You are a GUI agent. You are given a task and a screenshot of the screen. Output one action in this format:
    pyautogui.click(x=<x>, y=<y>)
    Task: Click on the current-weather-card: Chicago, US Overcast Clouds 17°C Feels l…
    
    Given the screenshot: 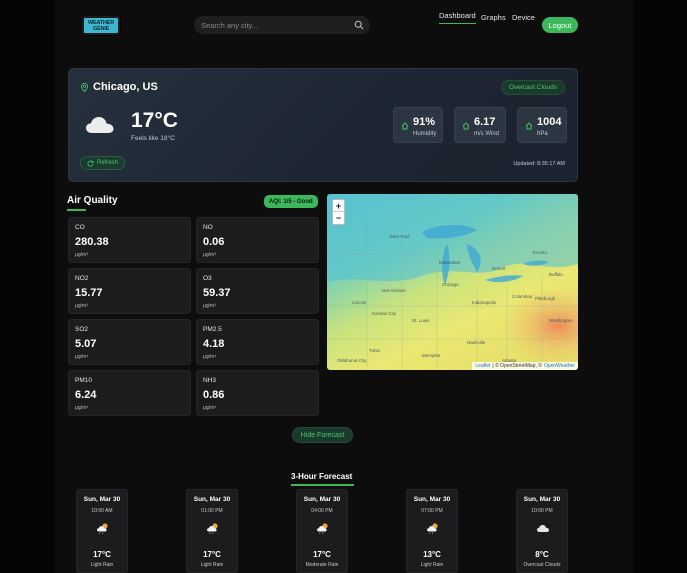 What is the action you would take?
    pyautogui.click(x=323, y=125)
    